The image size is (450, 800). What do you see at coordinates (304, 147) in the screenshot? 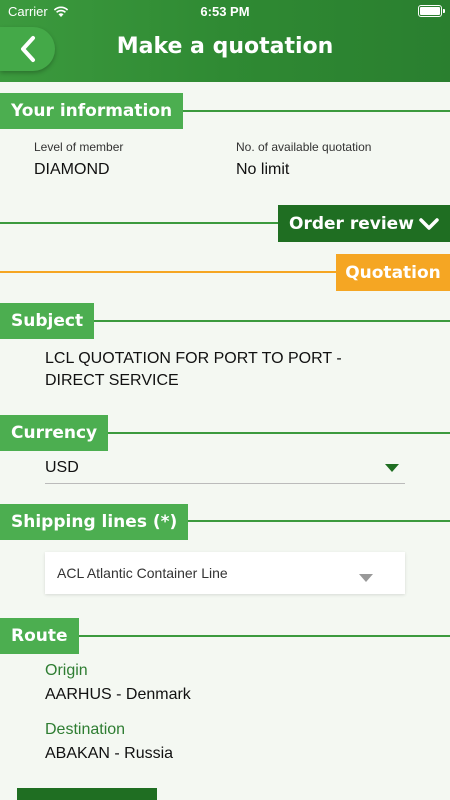
I see `available-quotation-label: No. of available quotation` at bounding box center [304, 147].